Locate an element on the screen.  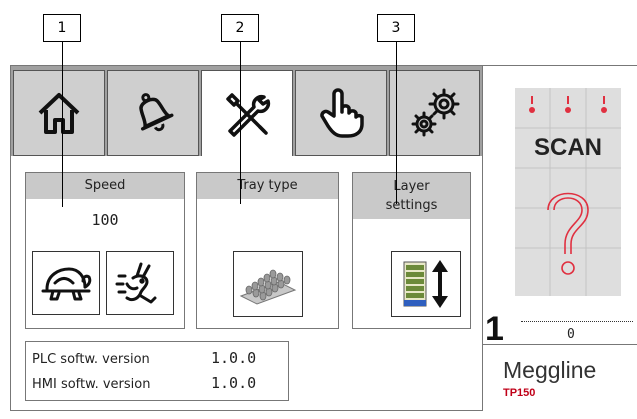
layer-settings-button is located at coordinates (426, 284).